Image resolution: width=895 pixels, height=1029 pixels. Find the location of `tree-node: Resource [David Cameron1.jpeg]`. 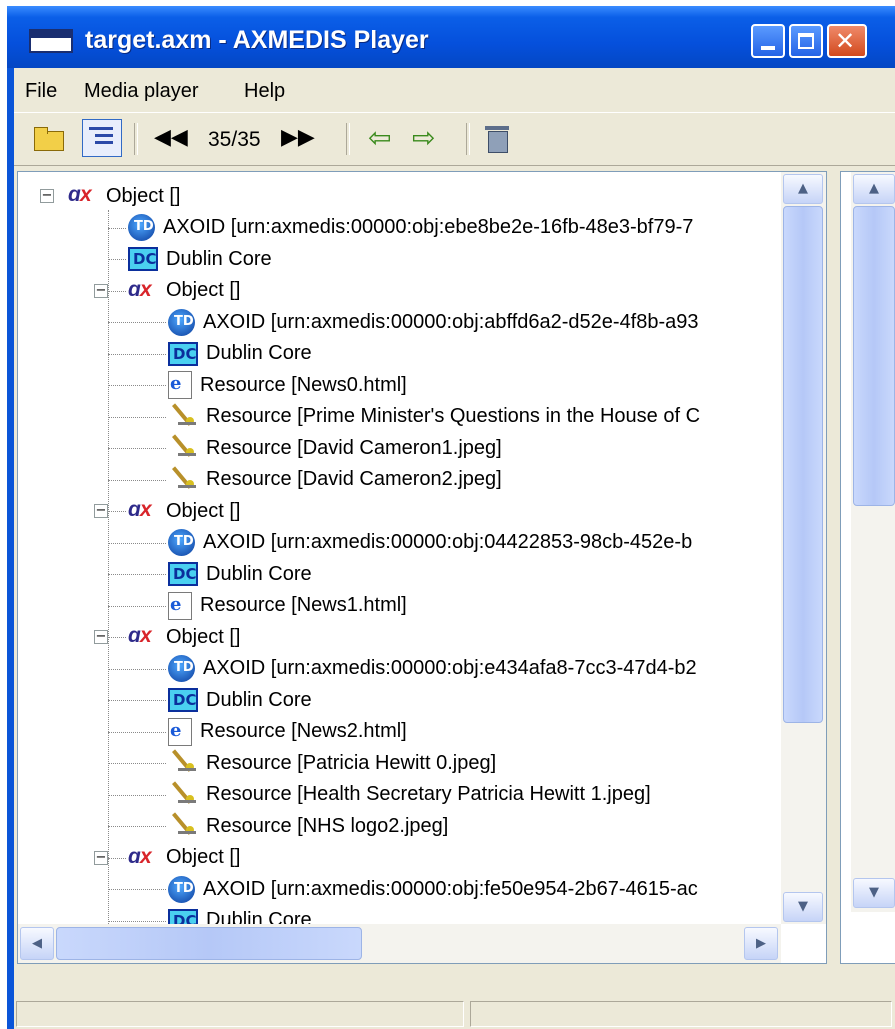

tree-node: Resource [David Cameron1.jpeg] is located at coordinates (335, 448).